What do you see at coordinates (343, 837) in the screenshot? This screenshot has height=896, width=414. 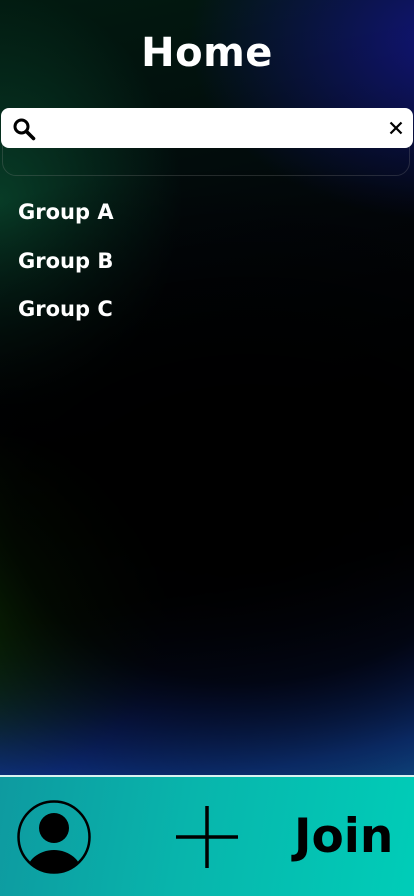 I see `join-button: Join` at bounding box center [343, 837].